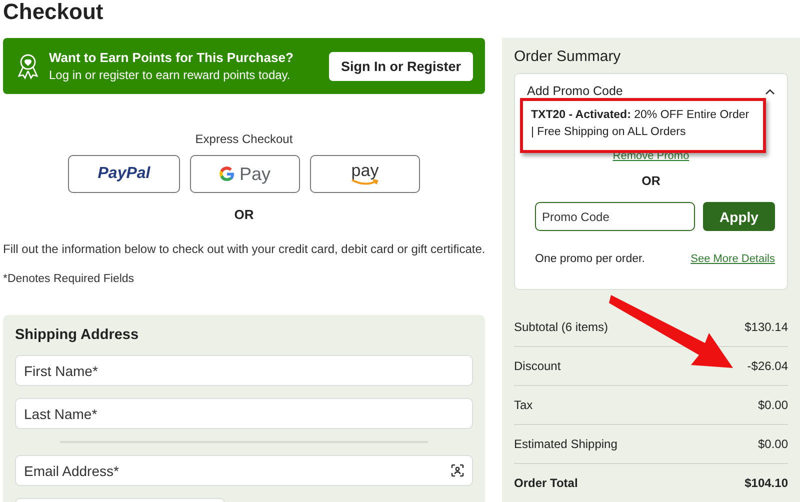 The width and height of the screenshot is (800, 502). I want to click on summary-value: $104.10, so click(766, 483).